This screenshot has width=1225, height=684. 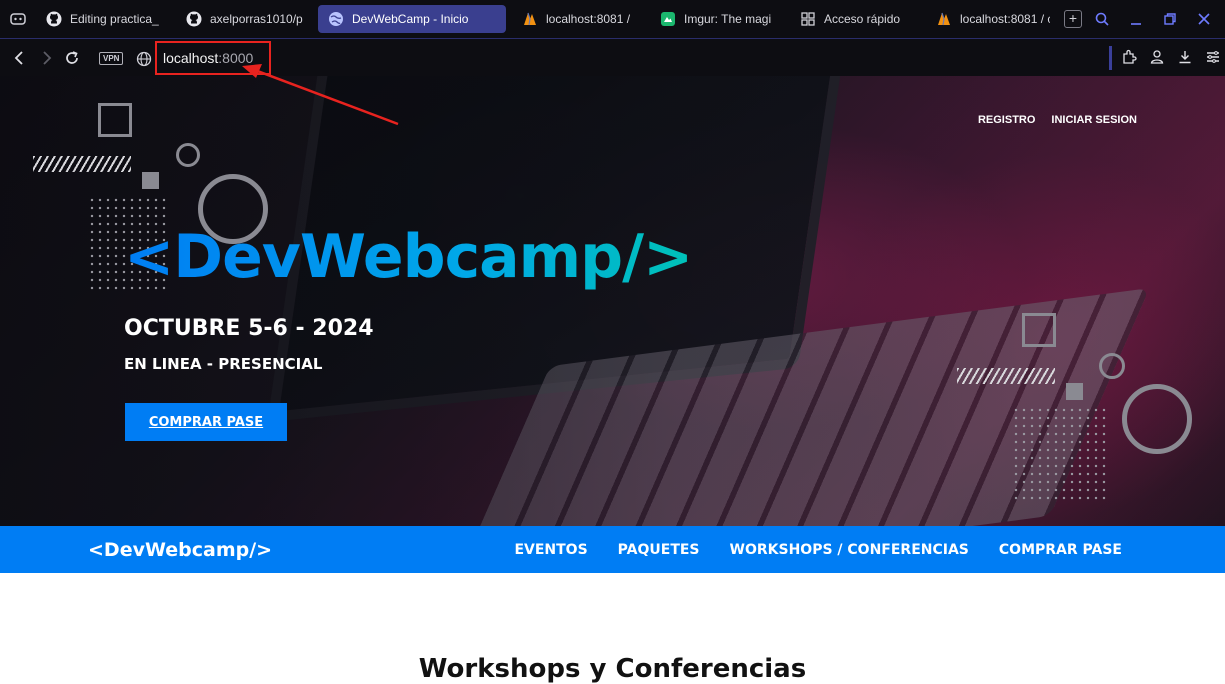 I want to click on nav-link-workshops: WORKSHOPS / CONFERENCIAS, so click(x=849, y=550).